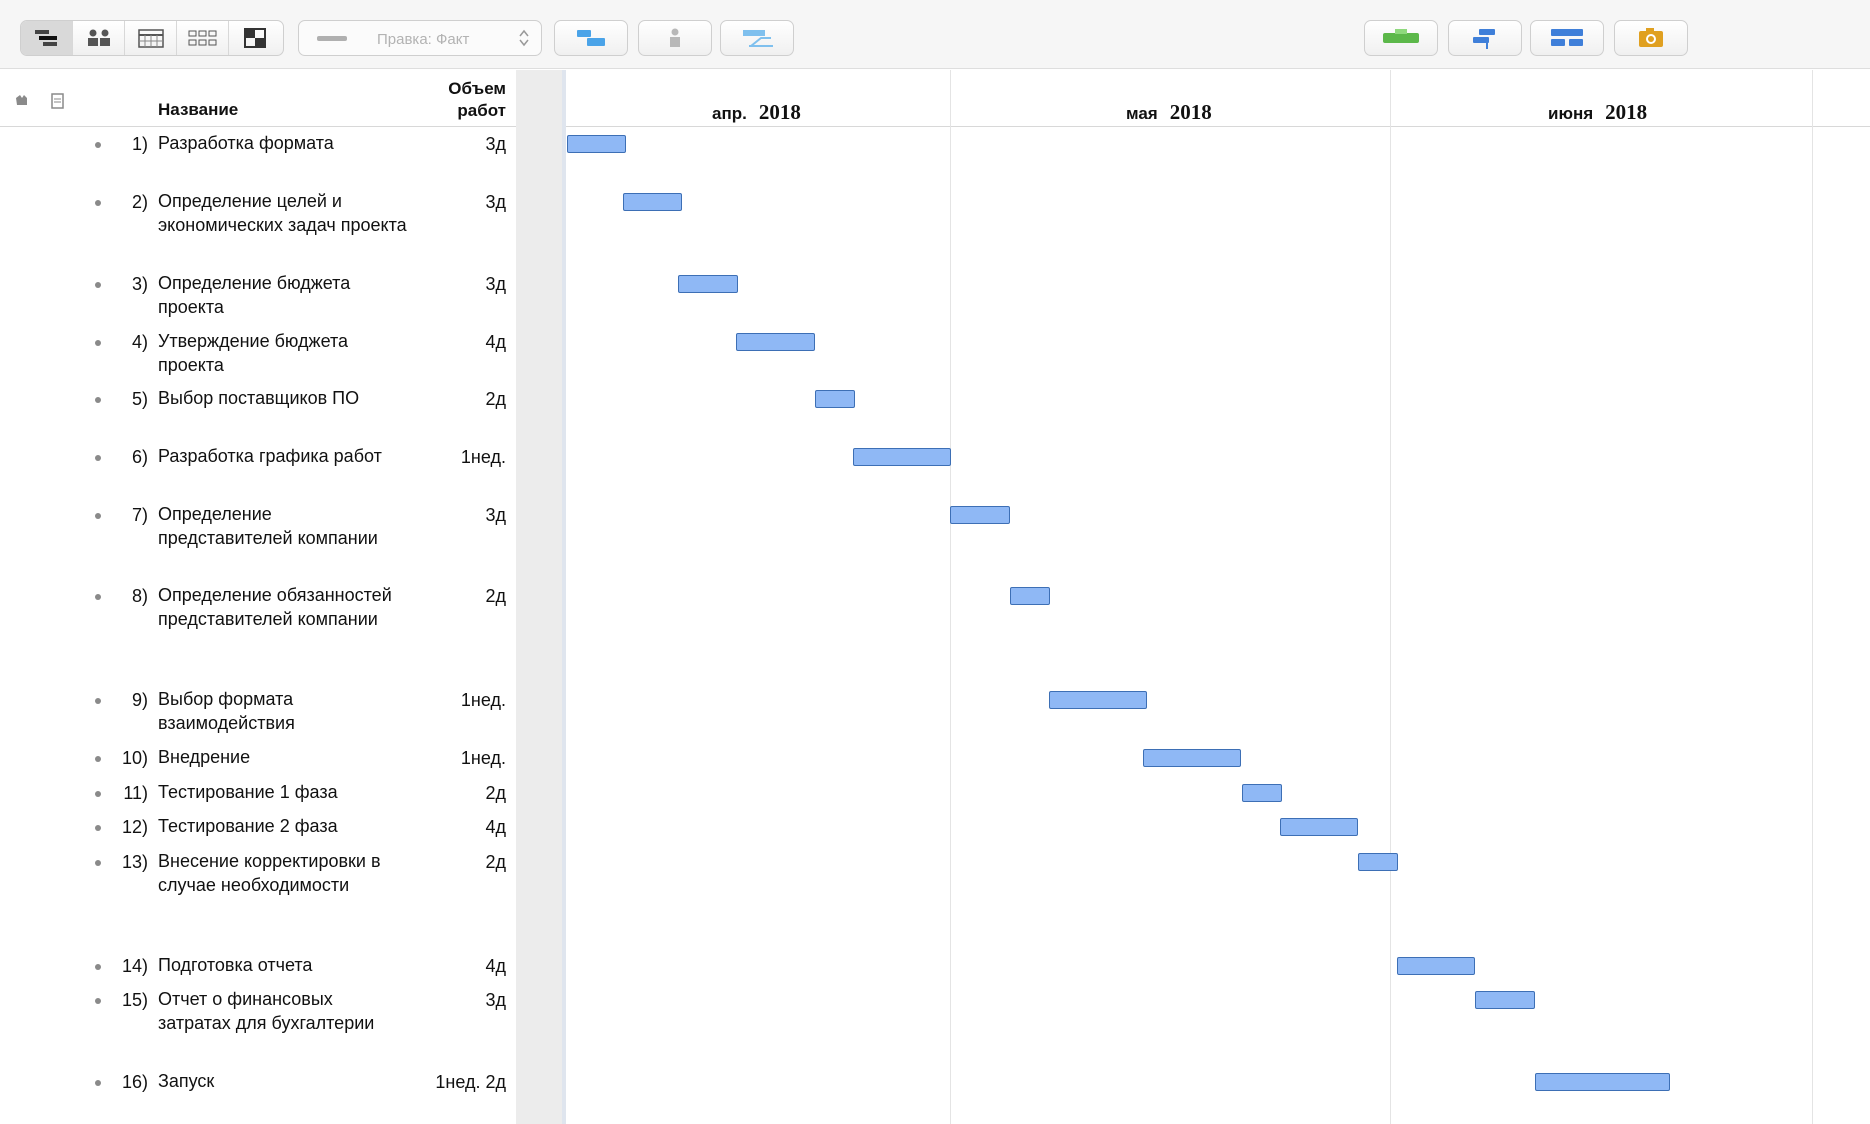 The height and width of the screenshot is (1124, 1870). I want to click on assign-resource-button, so click(675, 38).